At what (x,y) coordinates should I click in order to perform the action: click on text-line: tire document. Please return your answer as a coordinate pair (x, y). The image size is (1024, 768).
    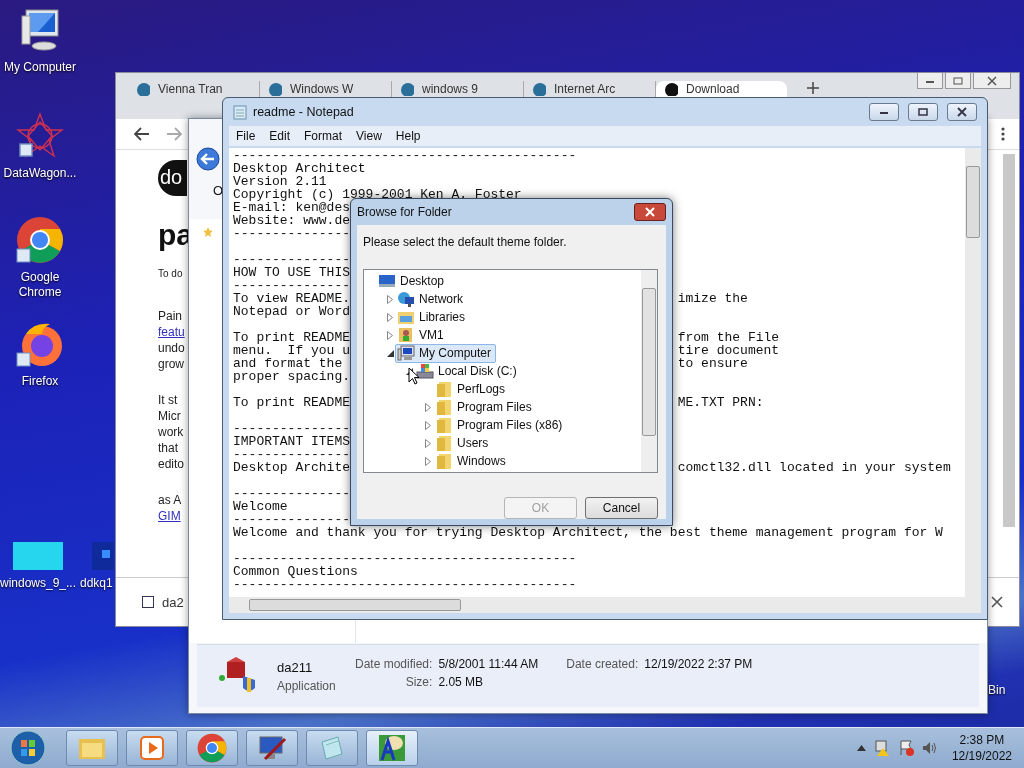
    Looking at the image, I should click on (728, 350).